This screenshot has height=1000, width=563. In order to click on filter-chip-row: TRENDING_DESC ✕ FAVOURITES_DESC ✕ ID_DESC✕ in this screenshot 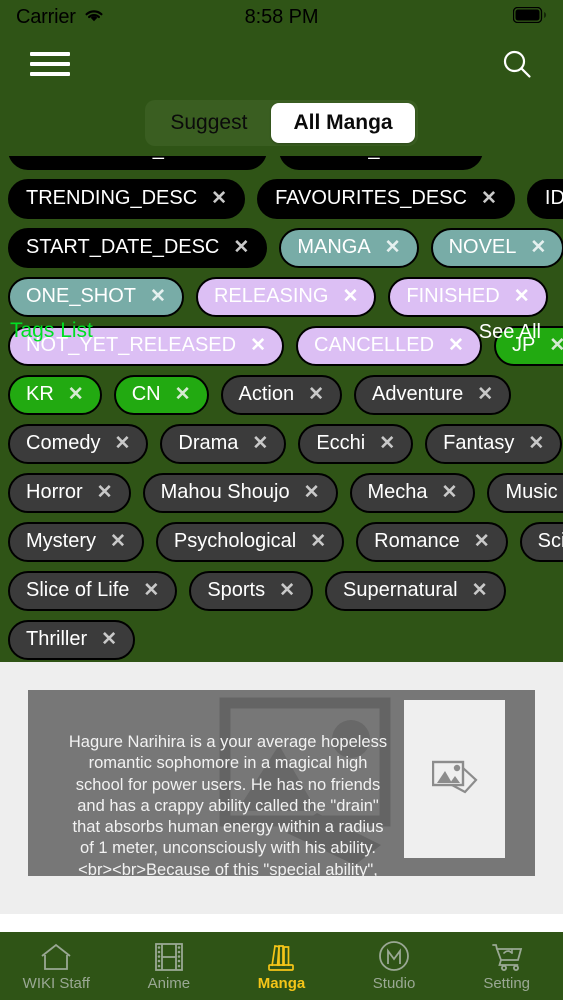, I will do `click(285, 199)`.